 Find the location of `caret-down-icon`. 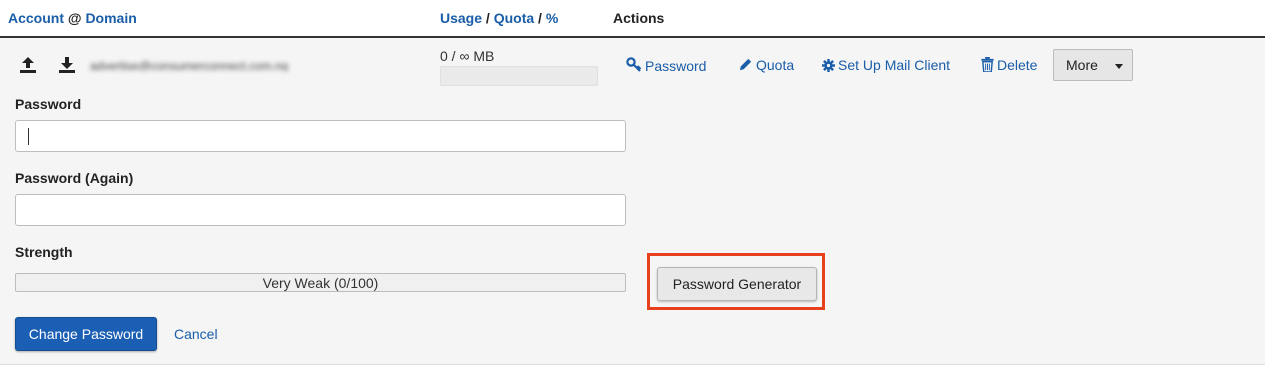

caret-down-icon is located at coordinates (1119, 66).